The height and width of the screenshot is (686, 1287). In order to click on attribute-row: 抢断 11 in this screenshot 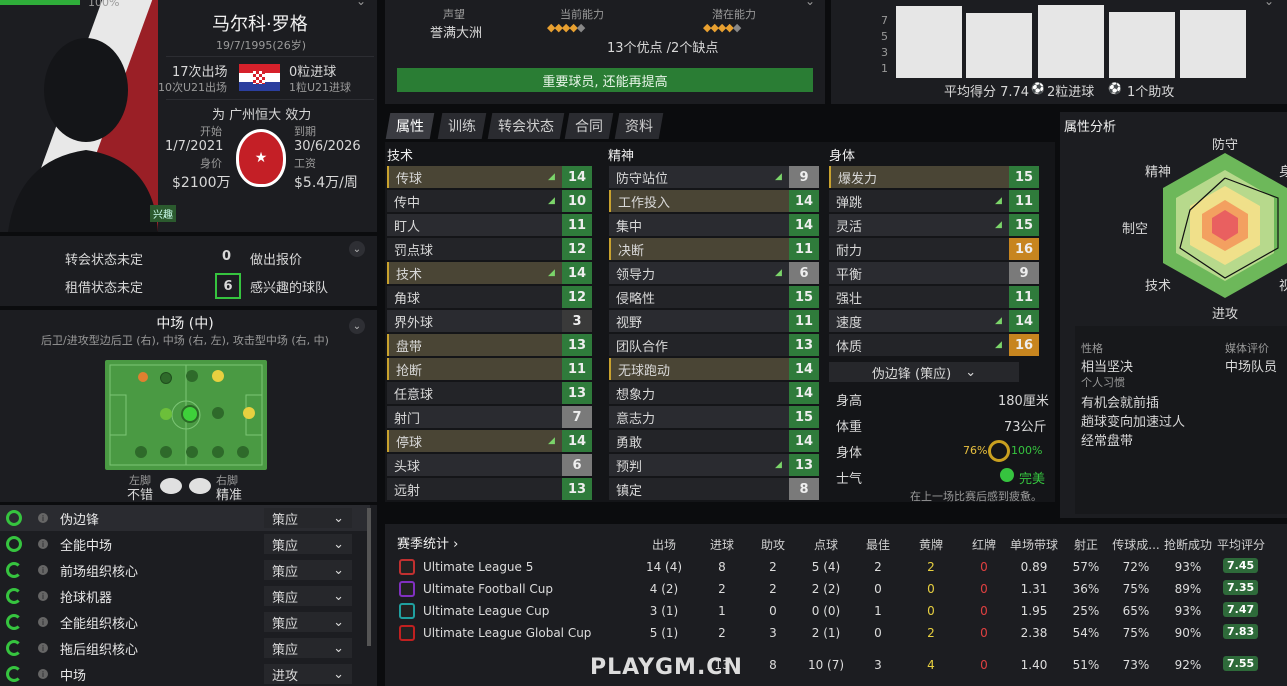, I will do `click(489, 369)`.